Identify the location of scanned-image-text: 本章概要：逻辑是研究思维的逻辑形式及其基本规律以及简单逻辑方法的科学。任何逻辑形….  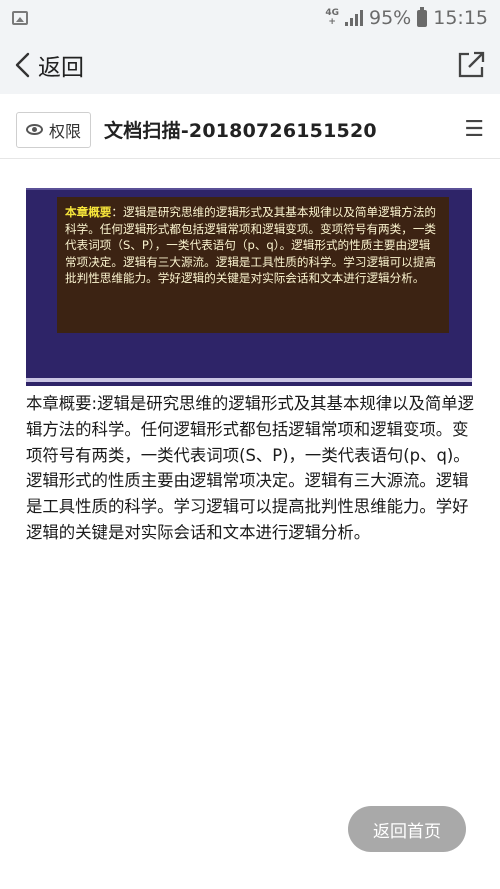
(253, 265).